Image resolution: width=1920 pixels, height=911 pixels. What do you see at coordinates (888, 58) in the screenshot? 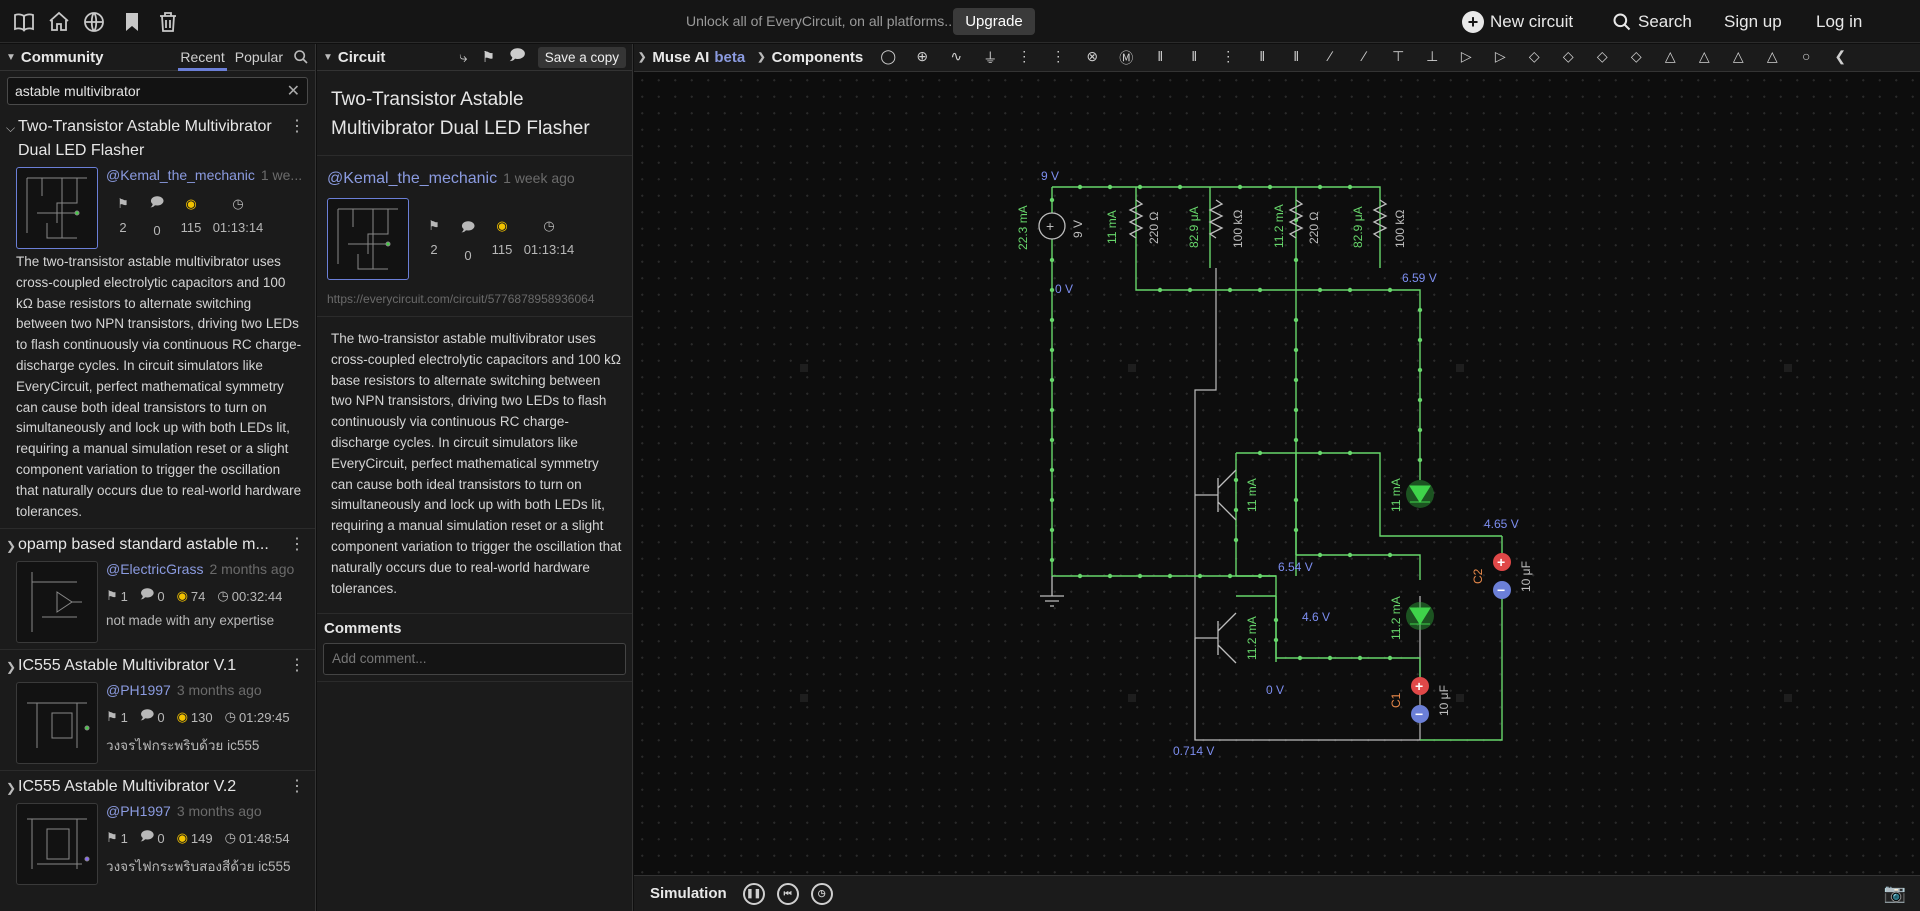
I see `ammeter-icon: ◯` at bounding box center [888, 58].